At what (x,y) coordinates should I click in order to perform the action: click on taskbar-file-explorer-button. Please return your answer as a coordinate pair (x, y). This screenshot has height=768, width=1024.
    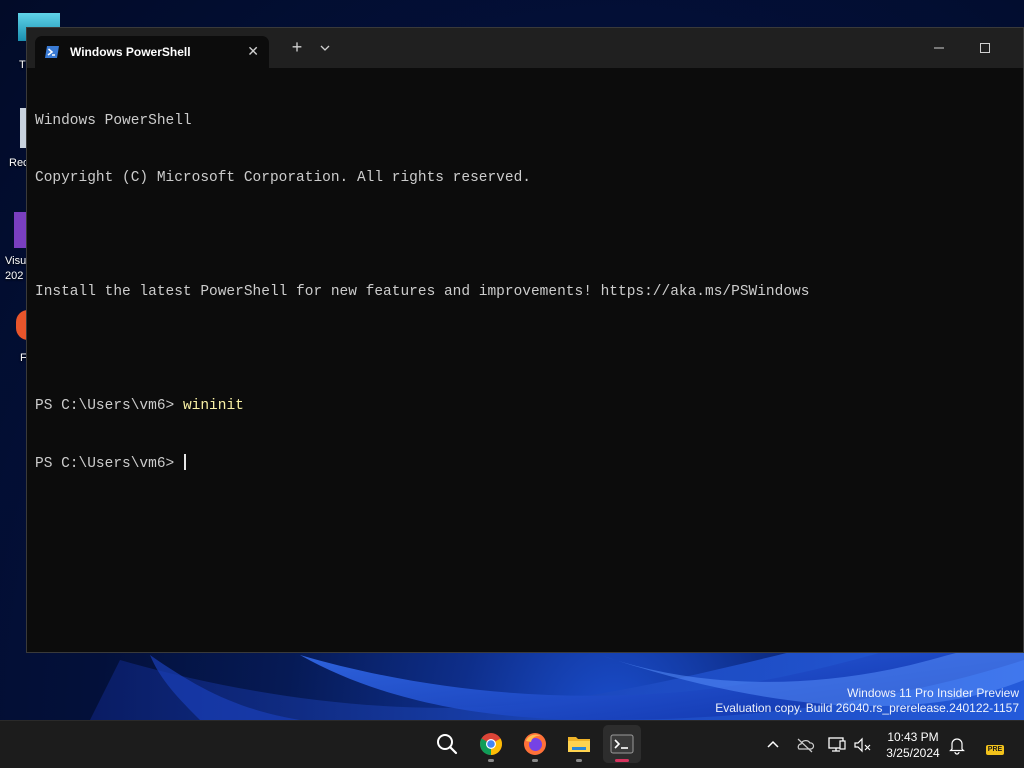
    Looking at the image, I should click on (579, 744).